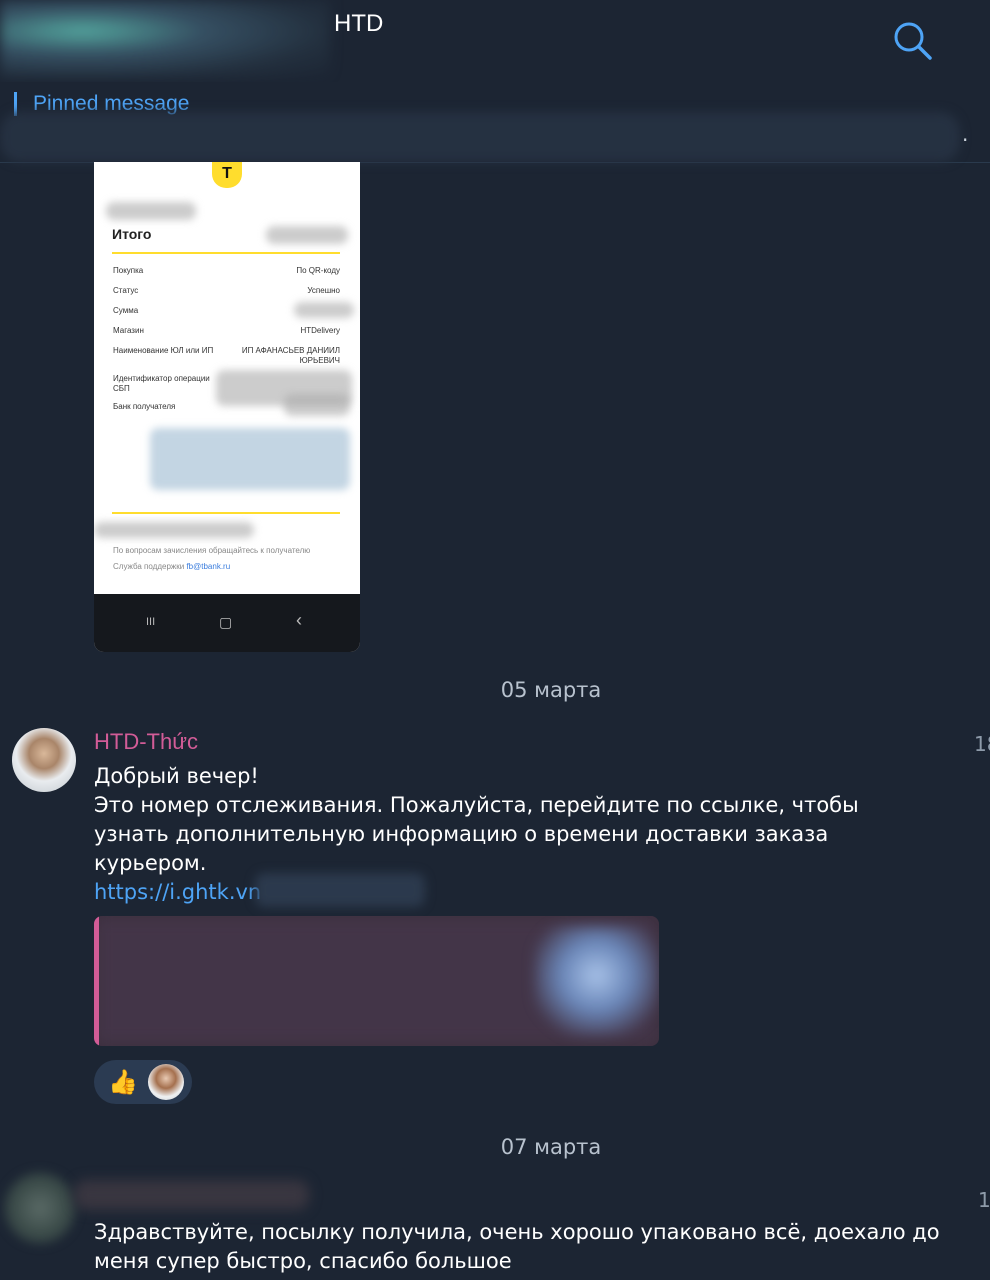 The height and width of the screenshot is (1280, 990). I want to click on preview-accent-bar, so click(96, 981).